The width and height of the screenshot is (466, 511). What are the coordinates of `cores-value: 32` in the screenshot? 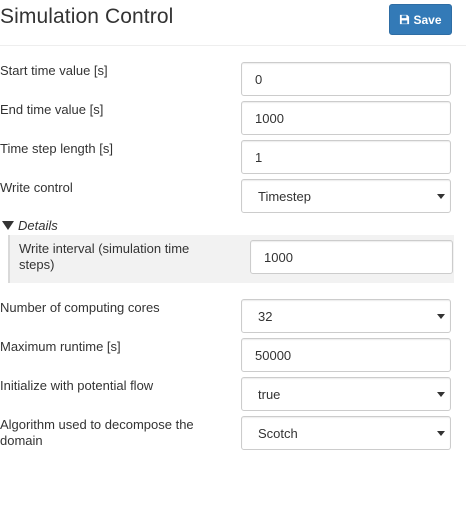 It's located at (265, 316).